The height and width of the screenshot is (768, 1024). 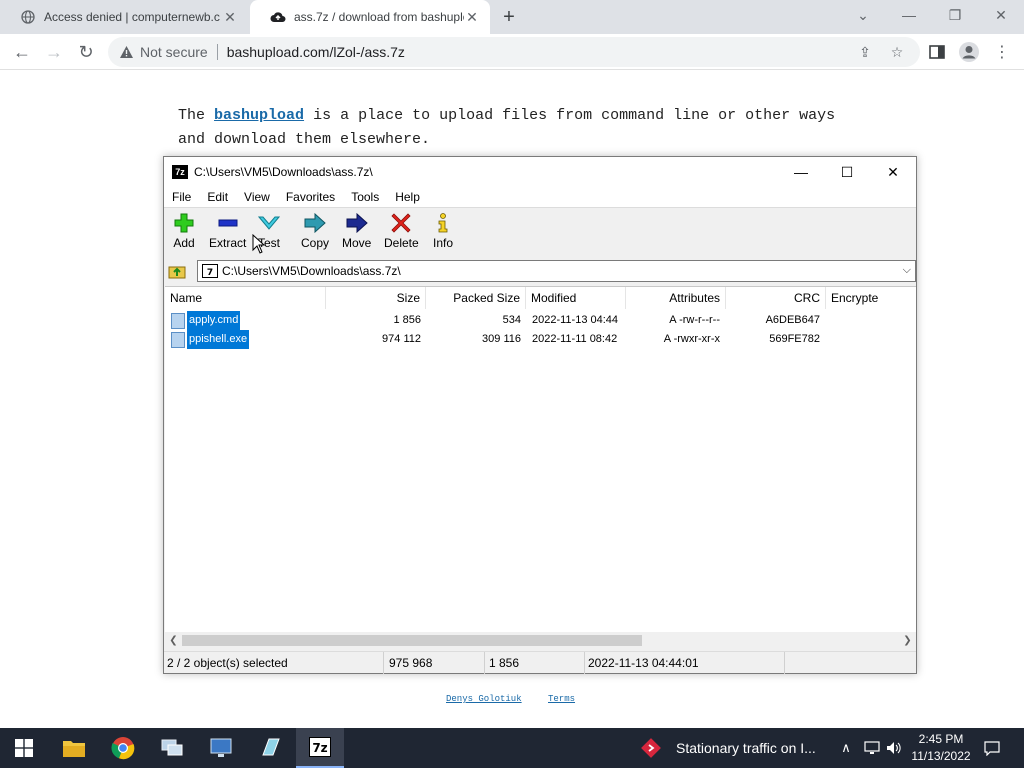 What do you see at coordinates (357, 223) in the screenshot?
I see `move-arrow-icon` at bounding box center [357, 223].